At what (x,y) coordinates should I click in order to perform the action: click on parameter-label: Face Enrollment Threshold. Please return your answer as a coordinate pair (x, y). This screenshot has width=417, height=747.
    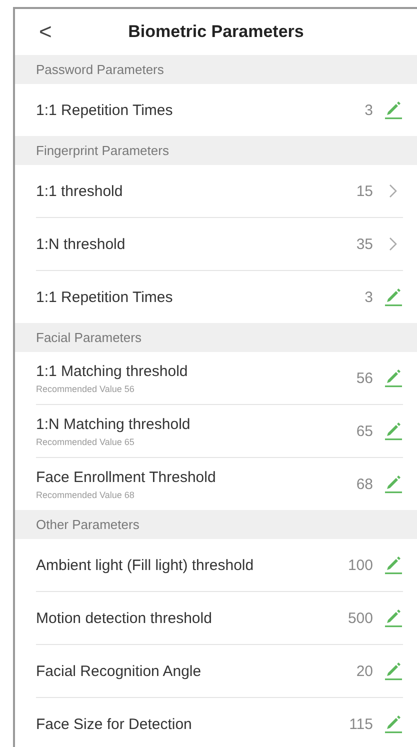
    Looking at the image, I should click on (126, 477).